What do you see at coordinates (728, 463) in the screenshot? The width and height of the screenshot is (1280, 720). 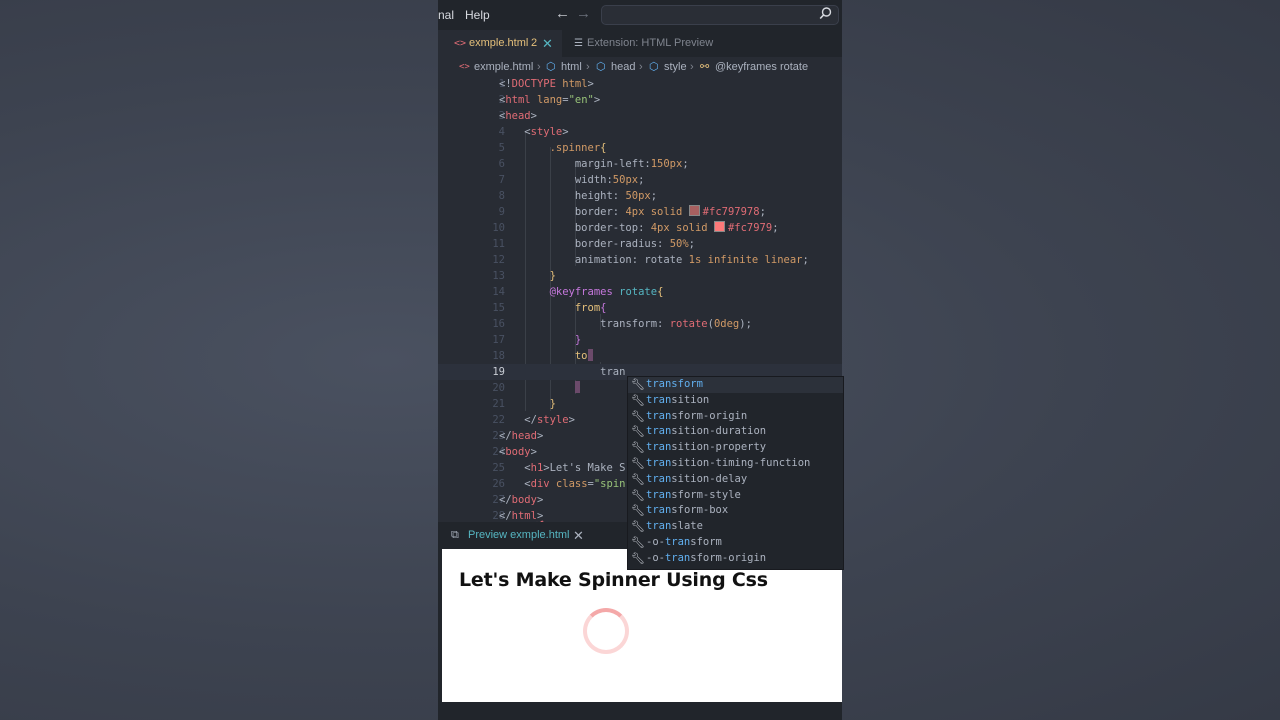 I see `suggestion-label: transition-timing-function` at bounding box center [728, 463].